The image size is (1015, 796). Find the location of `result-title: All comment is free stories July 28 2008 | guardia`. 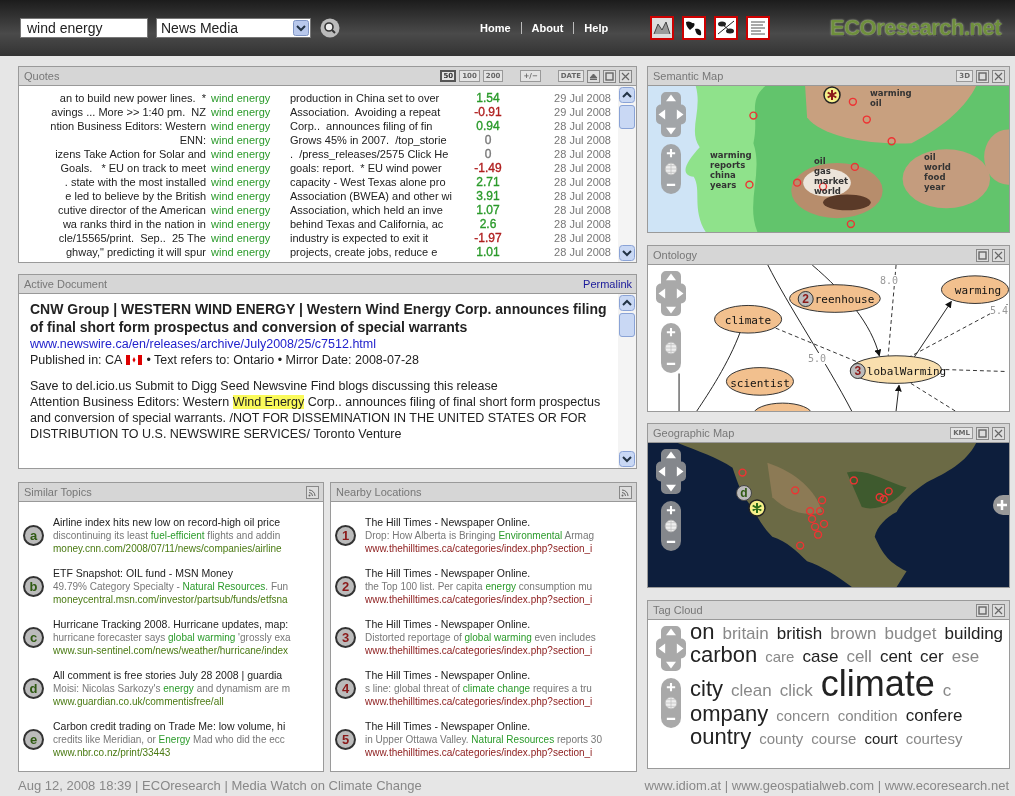

result-title: All comment is free stories July 28 2008 | guardia is located at coordinates (171, 675).